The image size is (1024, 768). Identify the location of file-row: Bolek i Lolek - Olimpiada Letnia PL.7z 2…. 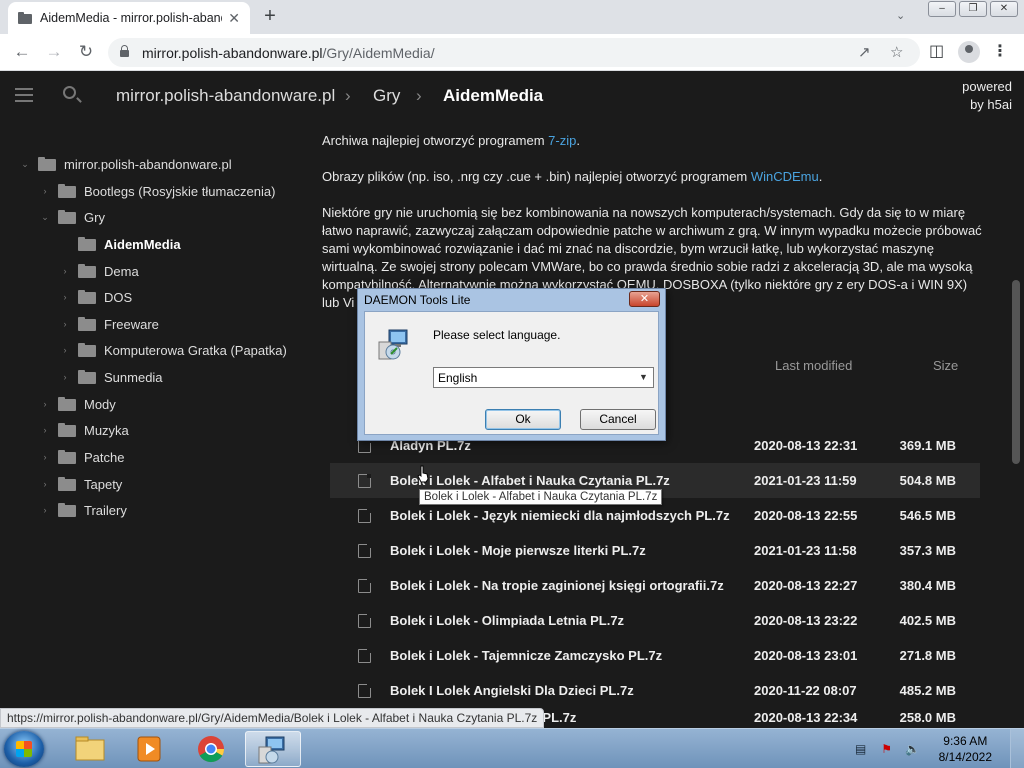
(655, 620).